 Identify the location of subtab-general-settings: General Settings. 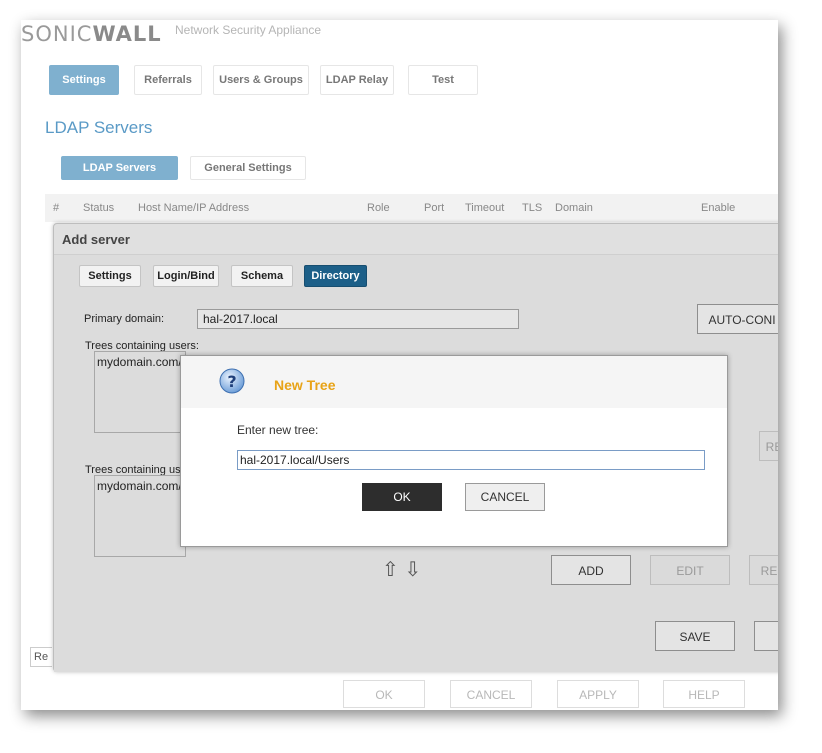
(248, 168).